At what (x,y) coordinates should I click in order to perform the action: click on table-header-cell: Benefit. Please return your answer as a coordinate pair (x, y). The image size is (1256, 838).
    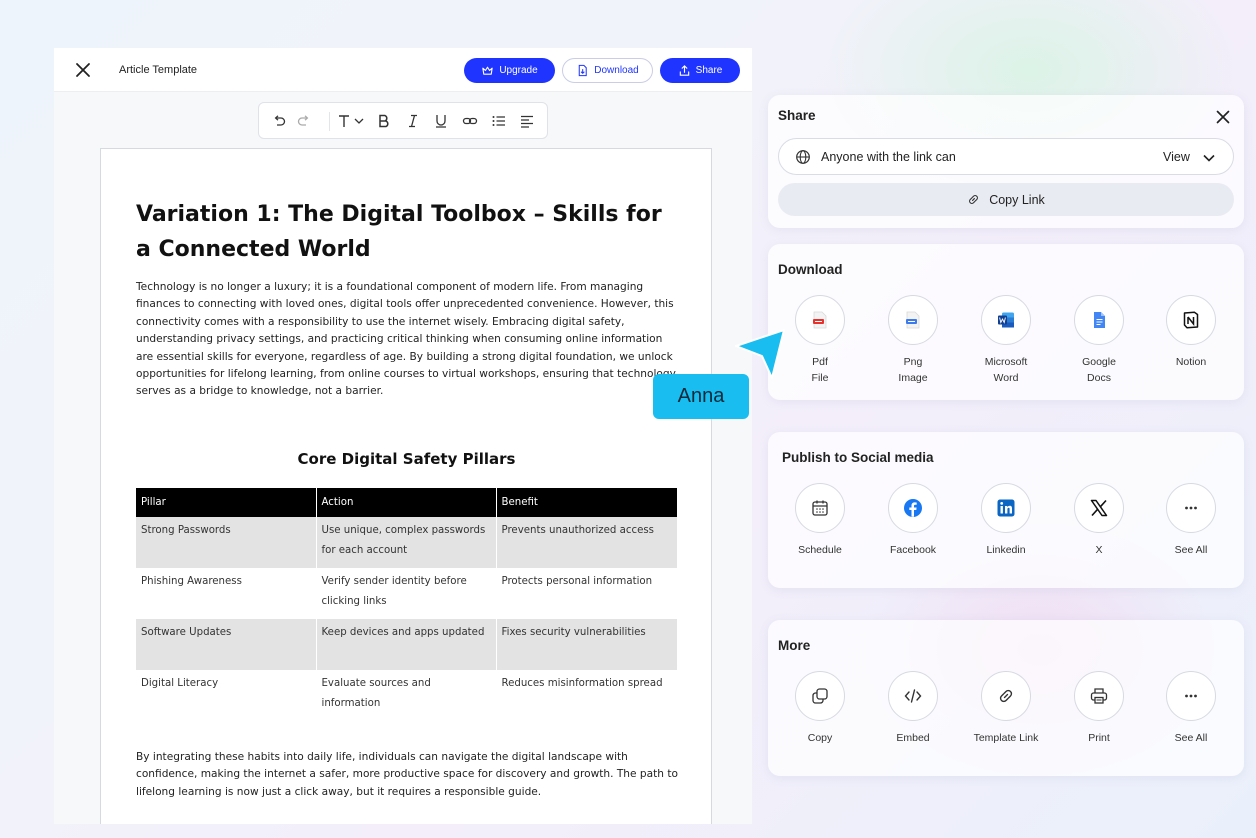
    Looking at the image, I should click on (586, 502).